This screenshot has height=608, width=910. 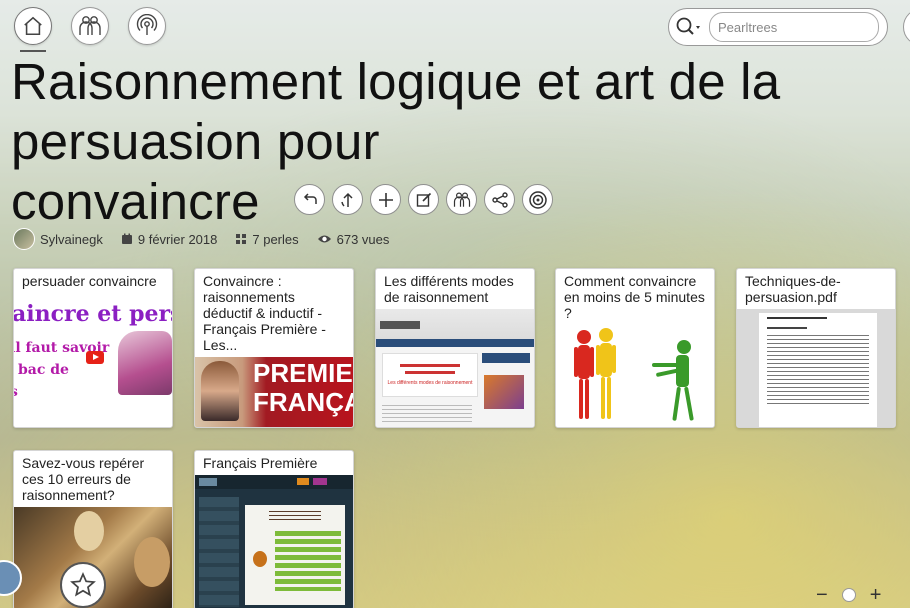 I want to click on pearls-info: 7 perles, so click(x=267, y=239).